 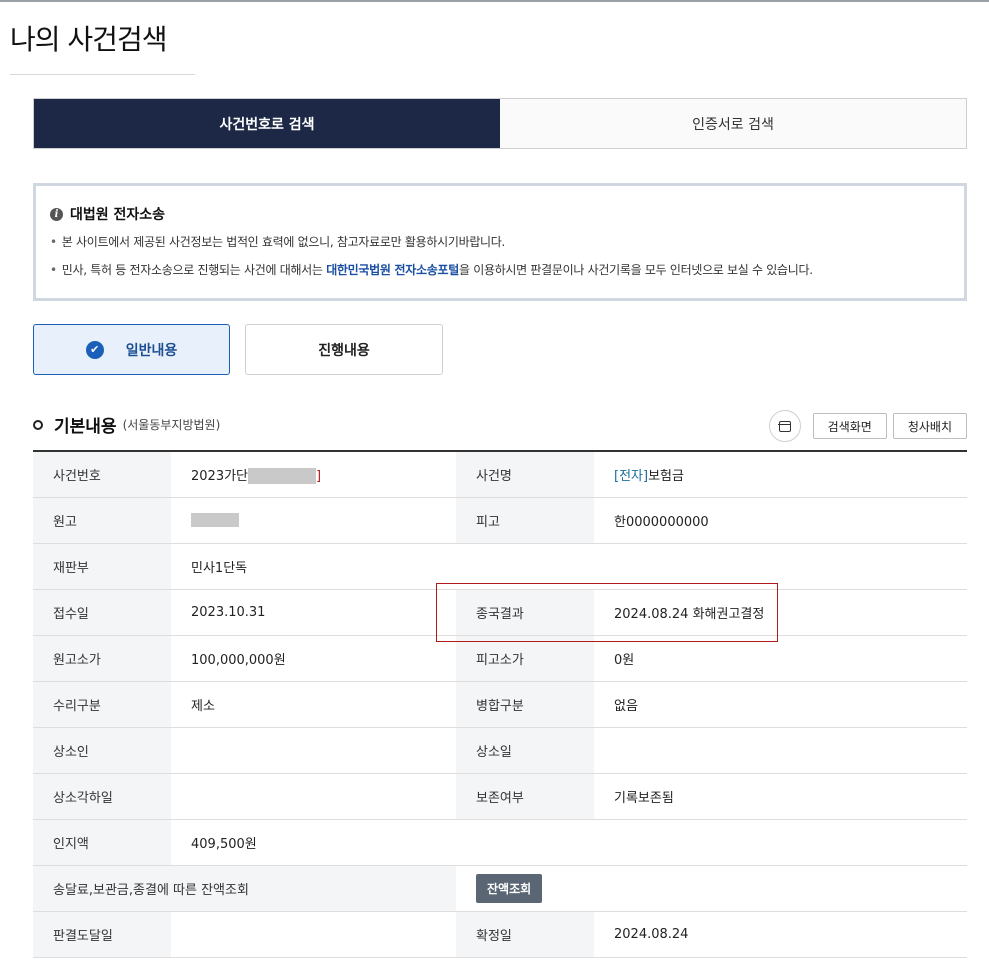 I want to click on table-row: 인지액 409,500원, so click(x=500, y=842).